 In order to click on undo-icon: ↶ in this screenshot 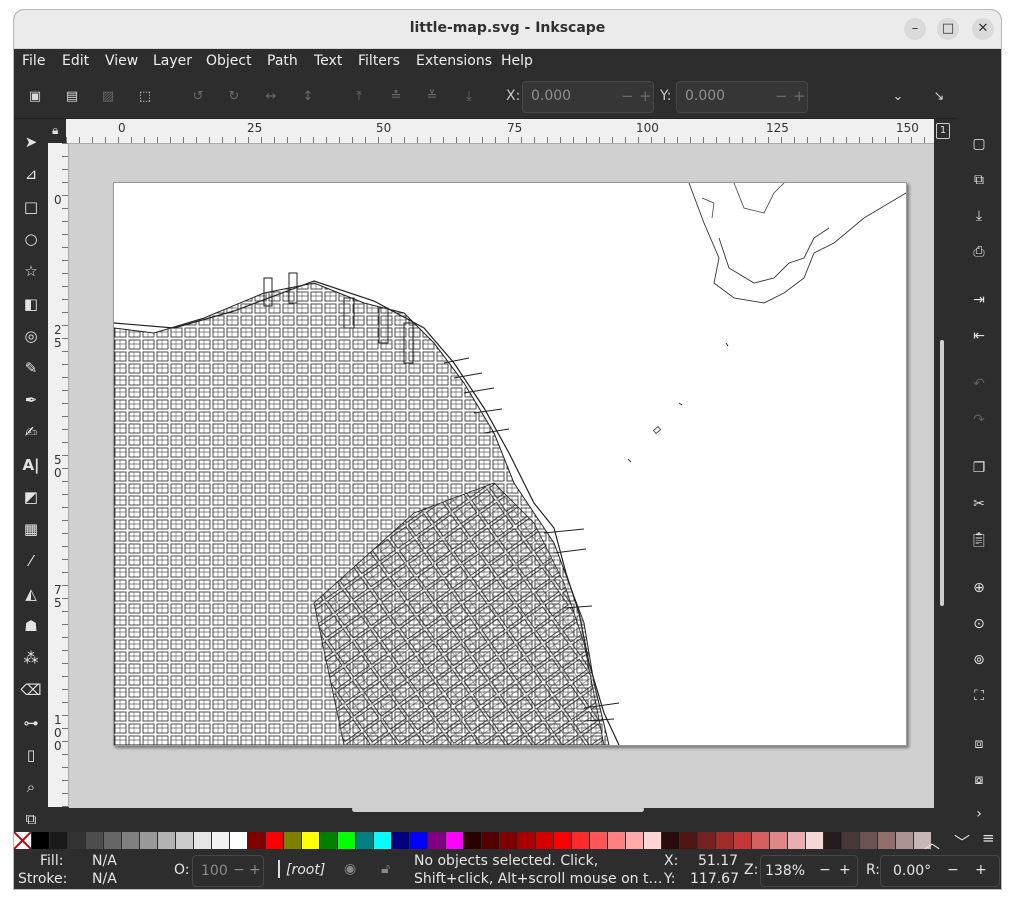, I will do `click(979, 384)`.